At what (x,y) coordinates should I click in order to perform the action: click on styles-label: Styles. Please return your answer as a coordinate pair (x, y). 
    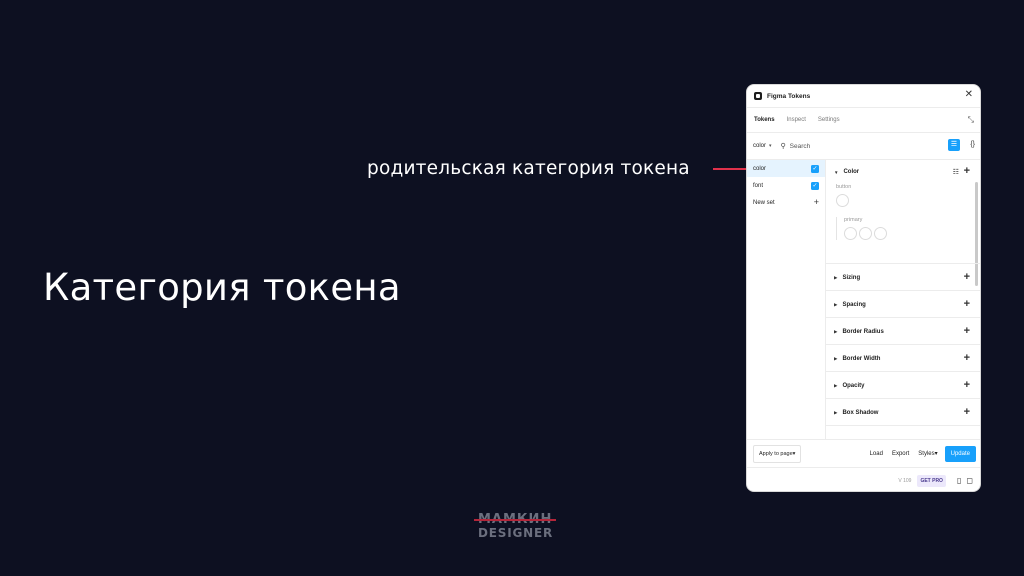
    Looking at the image, I should click on (926, 454).